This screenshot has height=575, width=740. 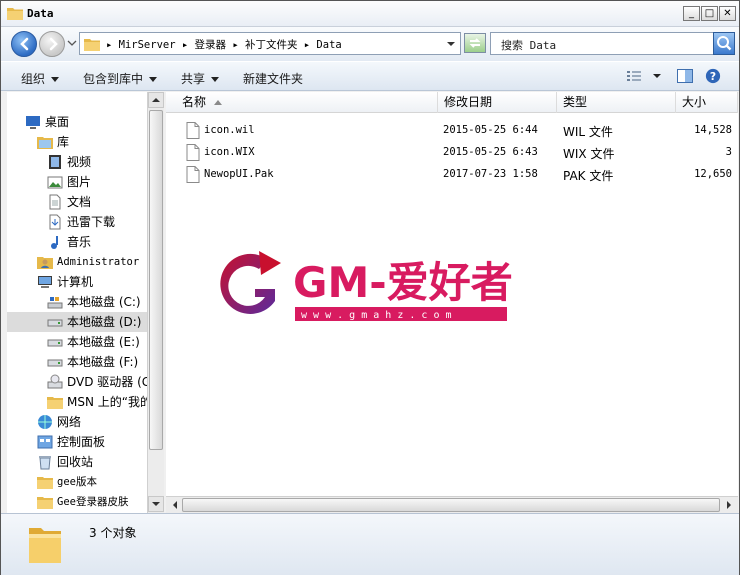 I want to click on file-size: 12,650, so click(x=713, y=174).